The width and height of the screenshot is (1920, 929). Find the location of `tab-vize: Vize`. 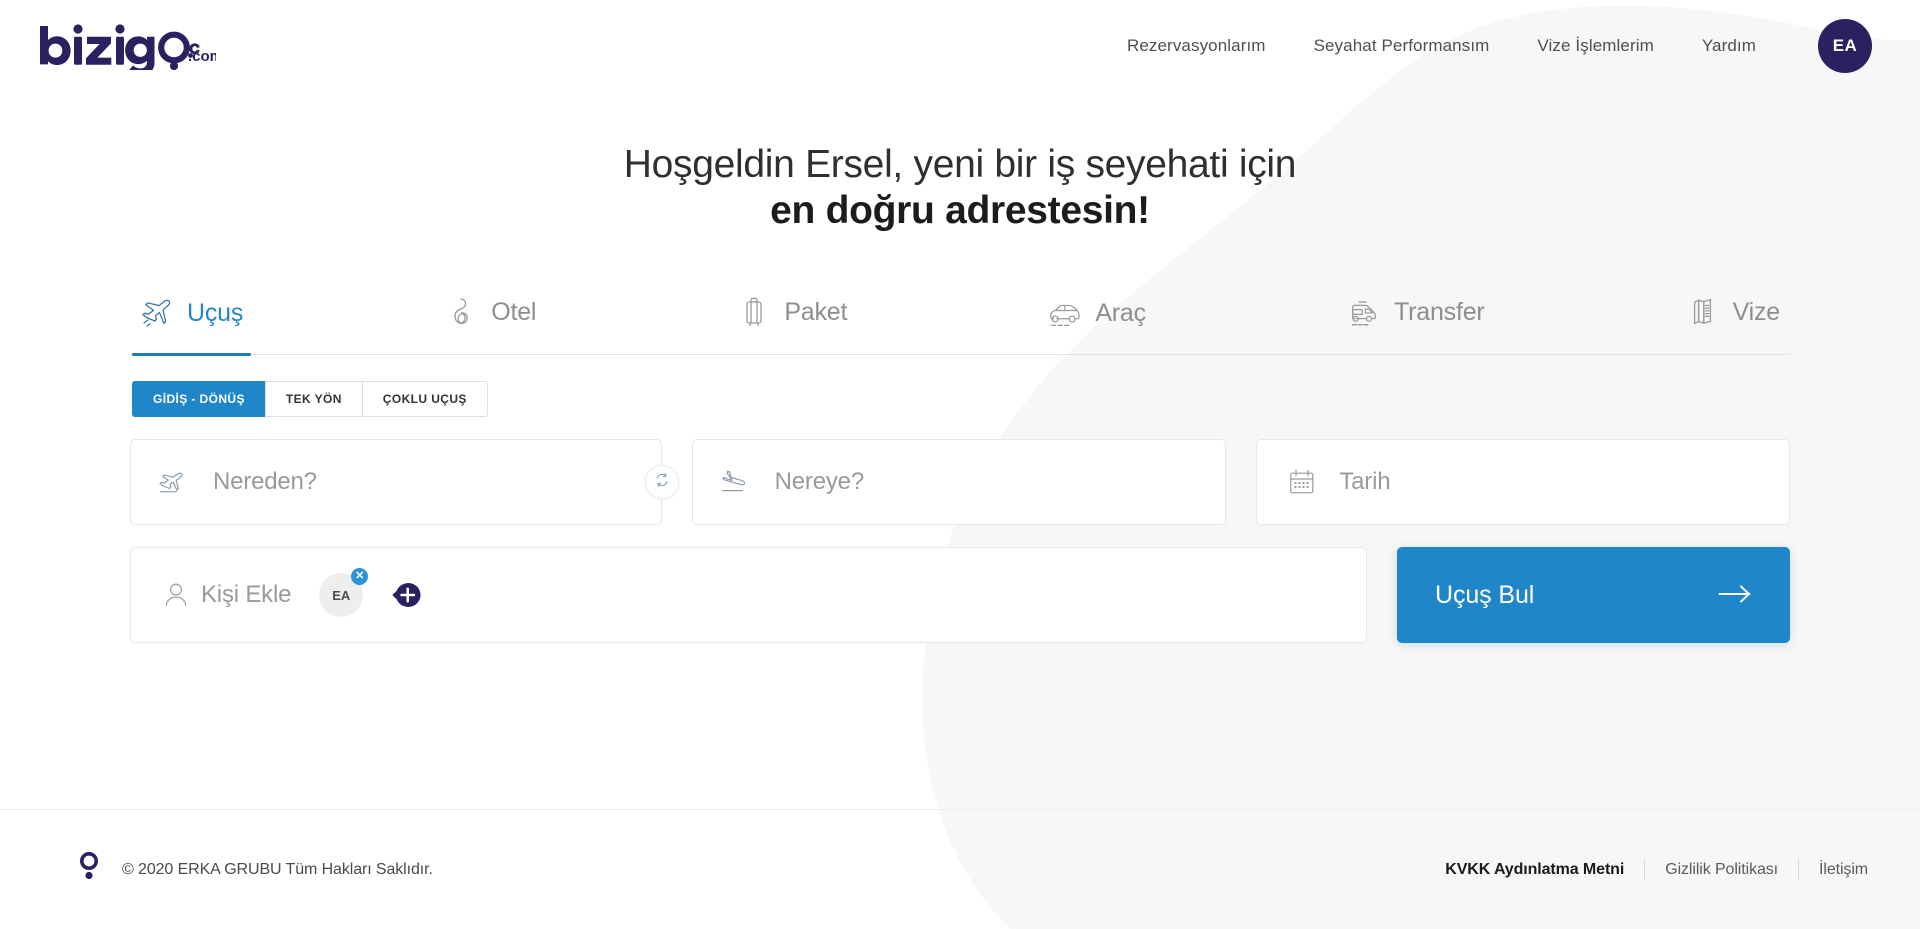

tab-vize: Vize is located at coordinates (1733, 325).